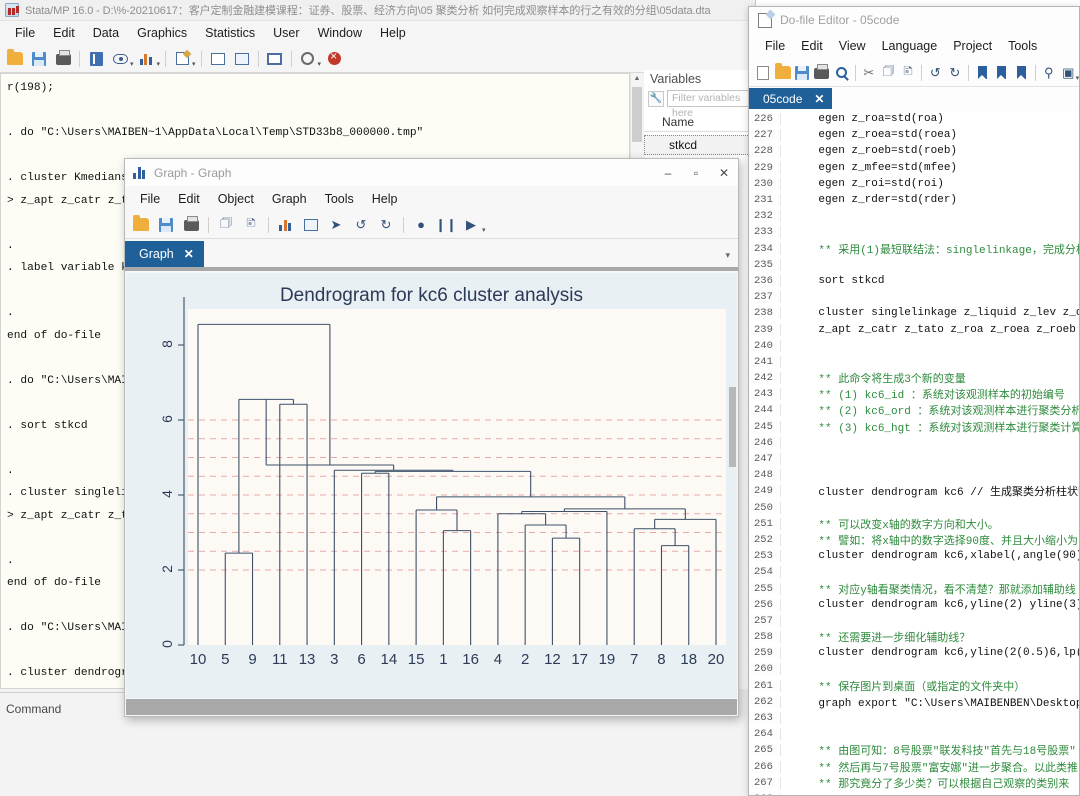  What do you see at coordinates (910, 46) in the screenshot?
I see `dofile-menu-language: Language` at bounding box center [910, 46].